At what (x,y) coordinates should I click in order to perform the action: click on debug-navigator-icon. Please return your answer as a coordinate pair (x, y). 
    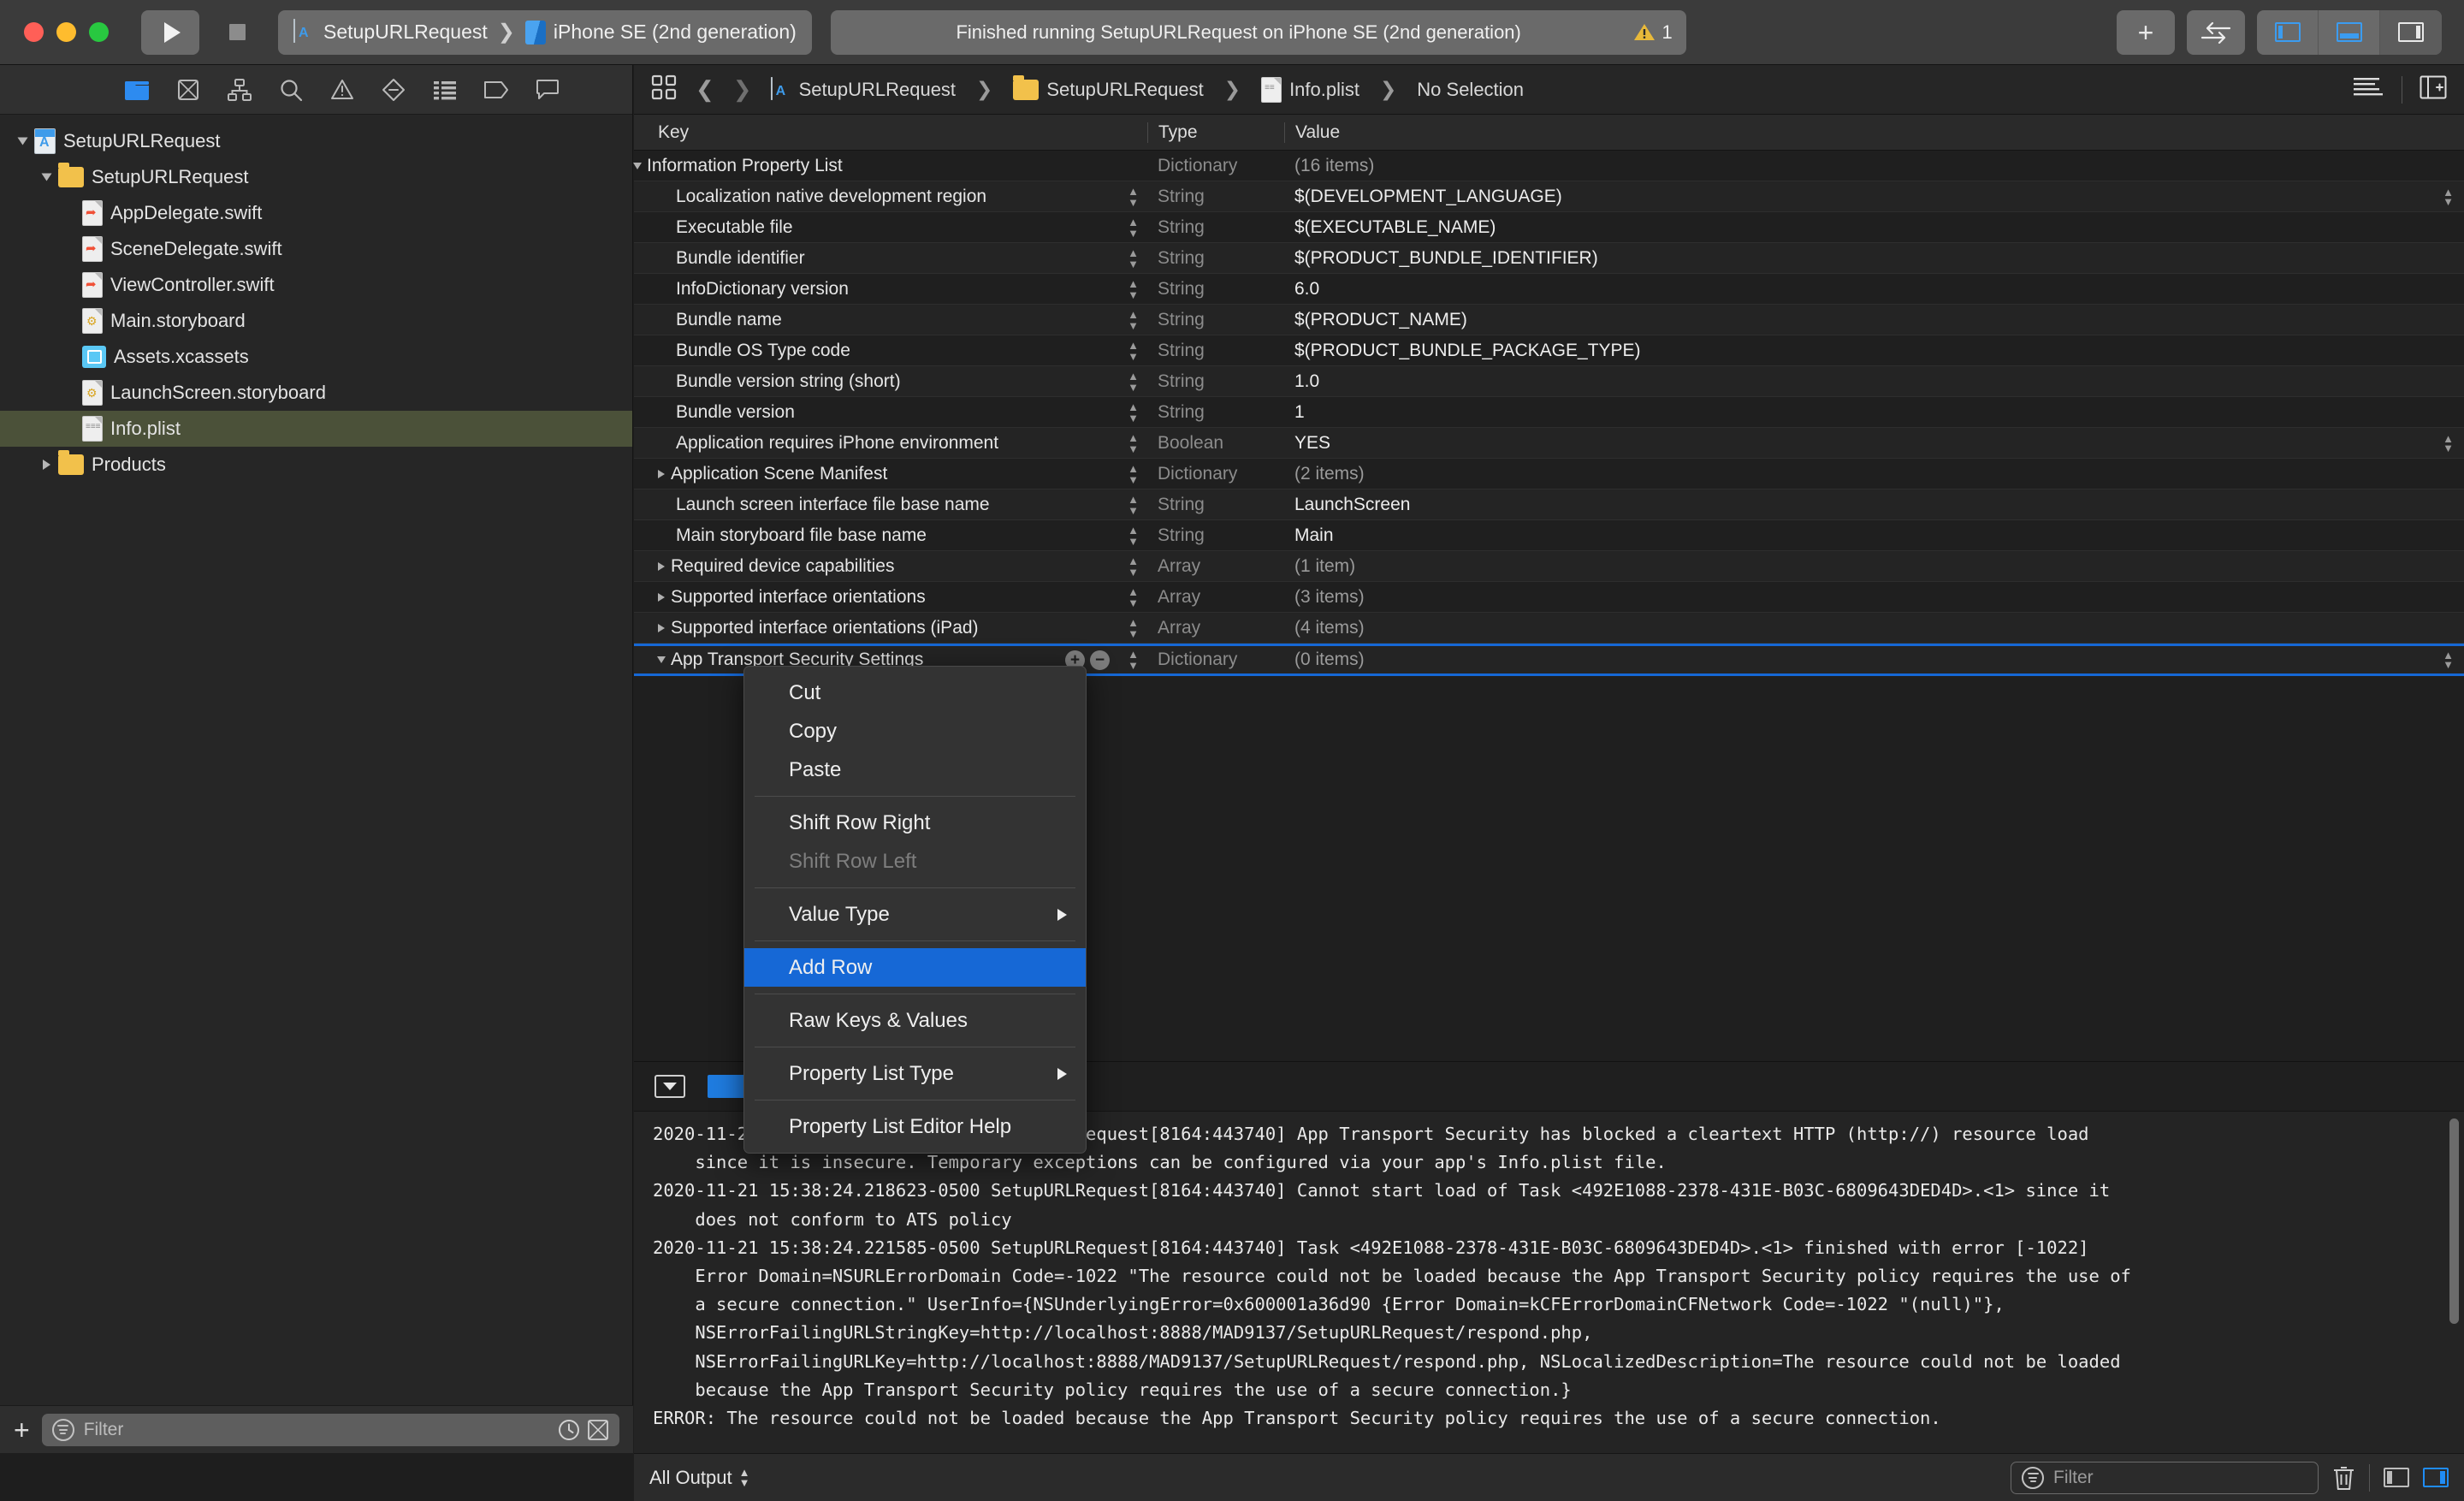
    Looking at the image, I should click on (445, 90).